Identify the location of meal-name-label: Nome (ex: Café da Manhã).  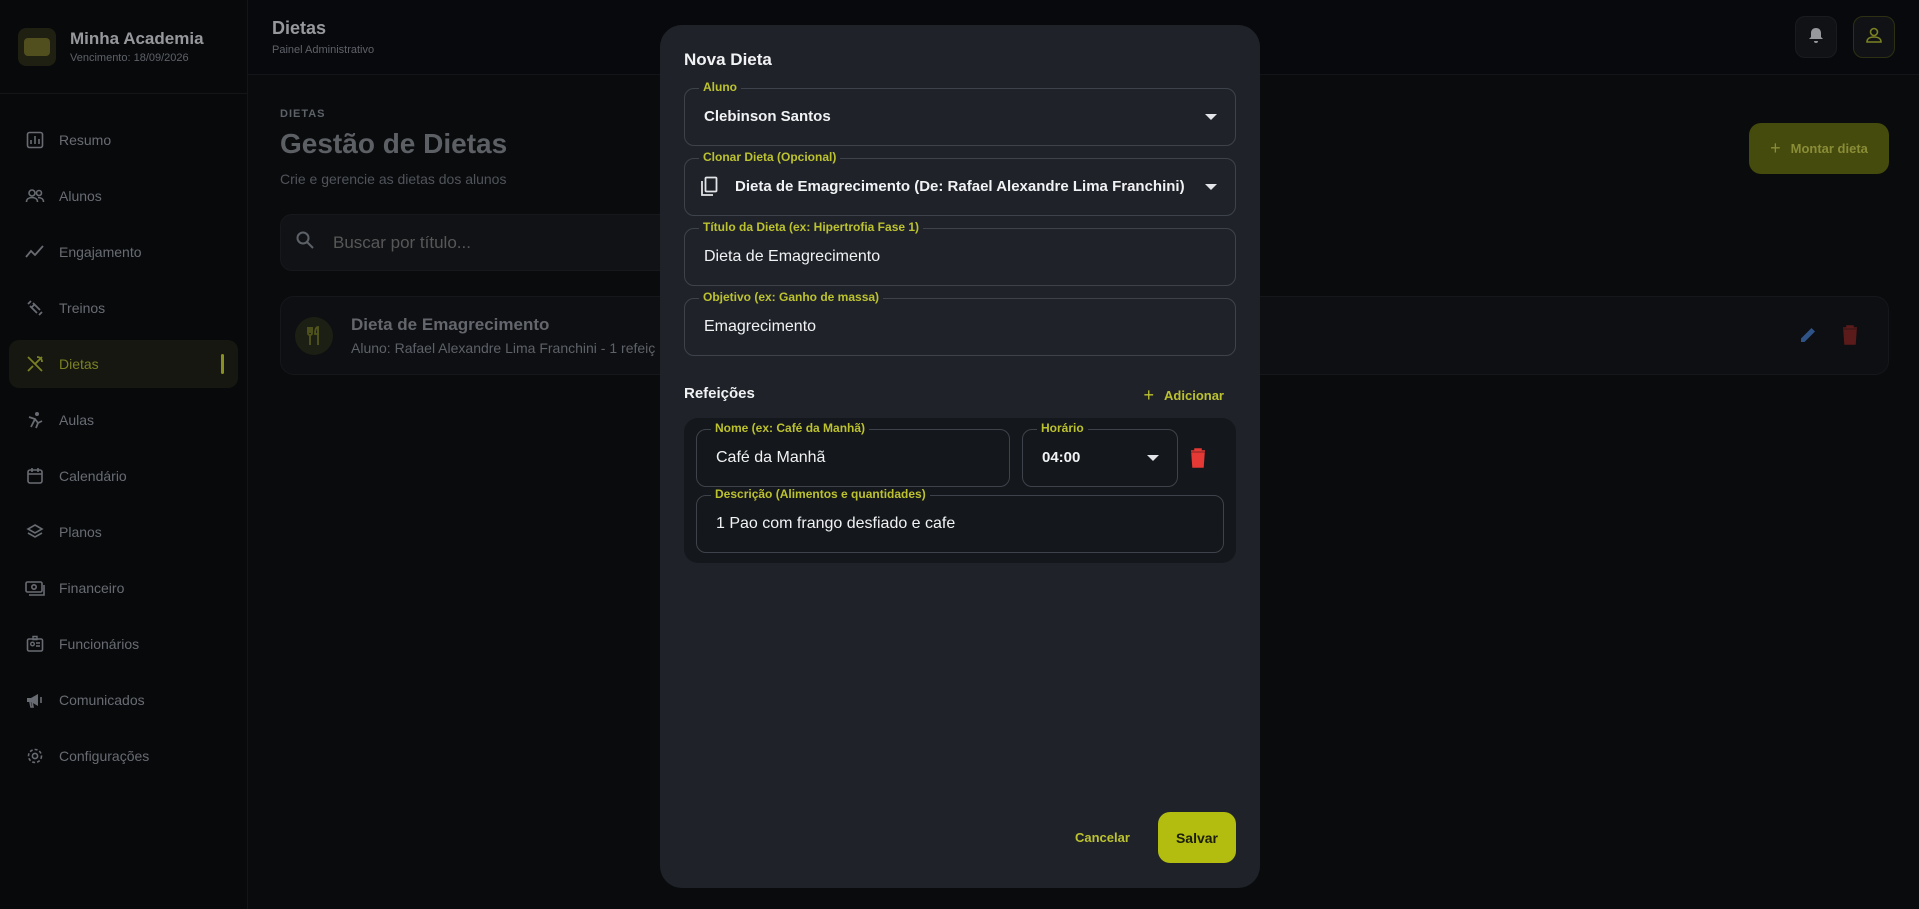
(790, 428).